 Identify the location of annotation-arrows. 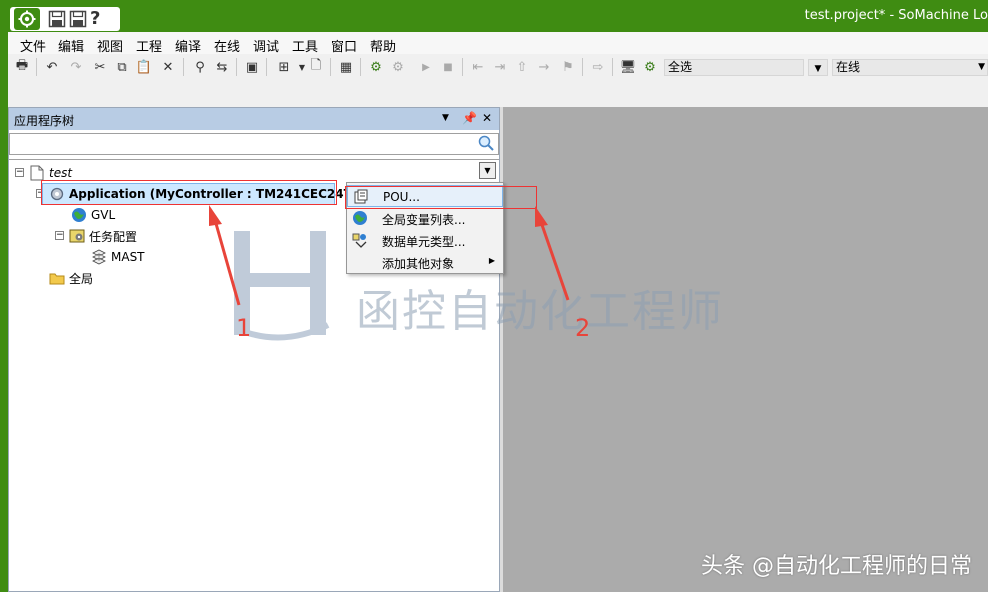
(389, 255).